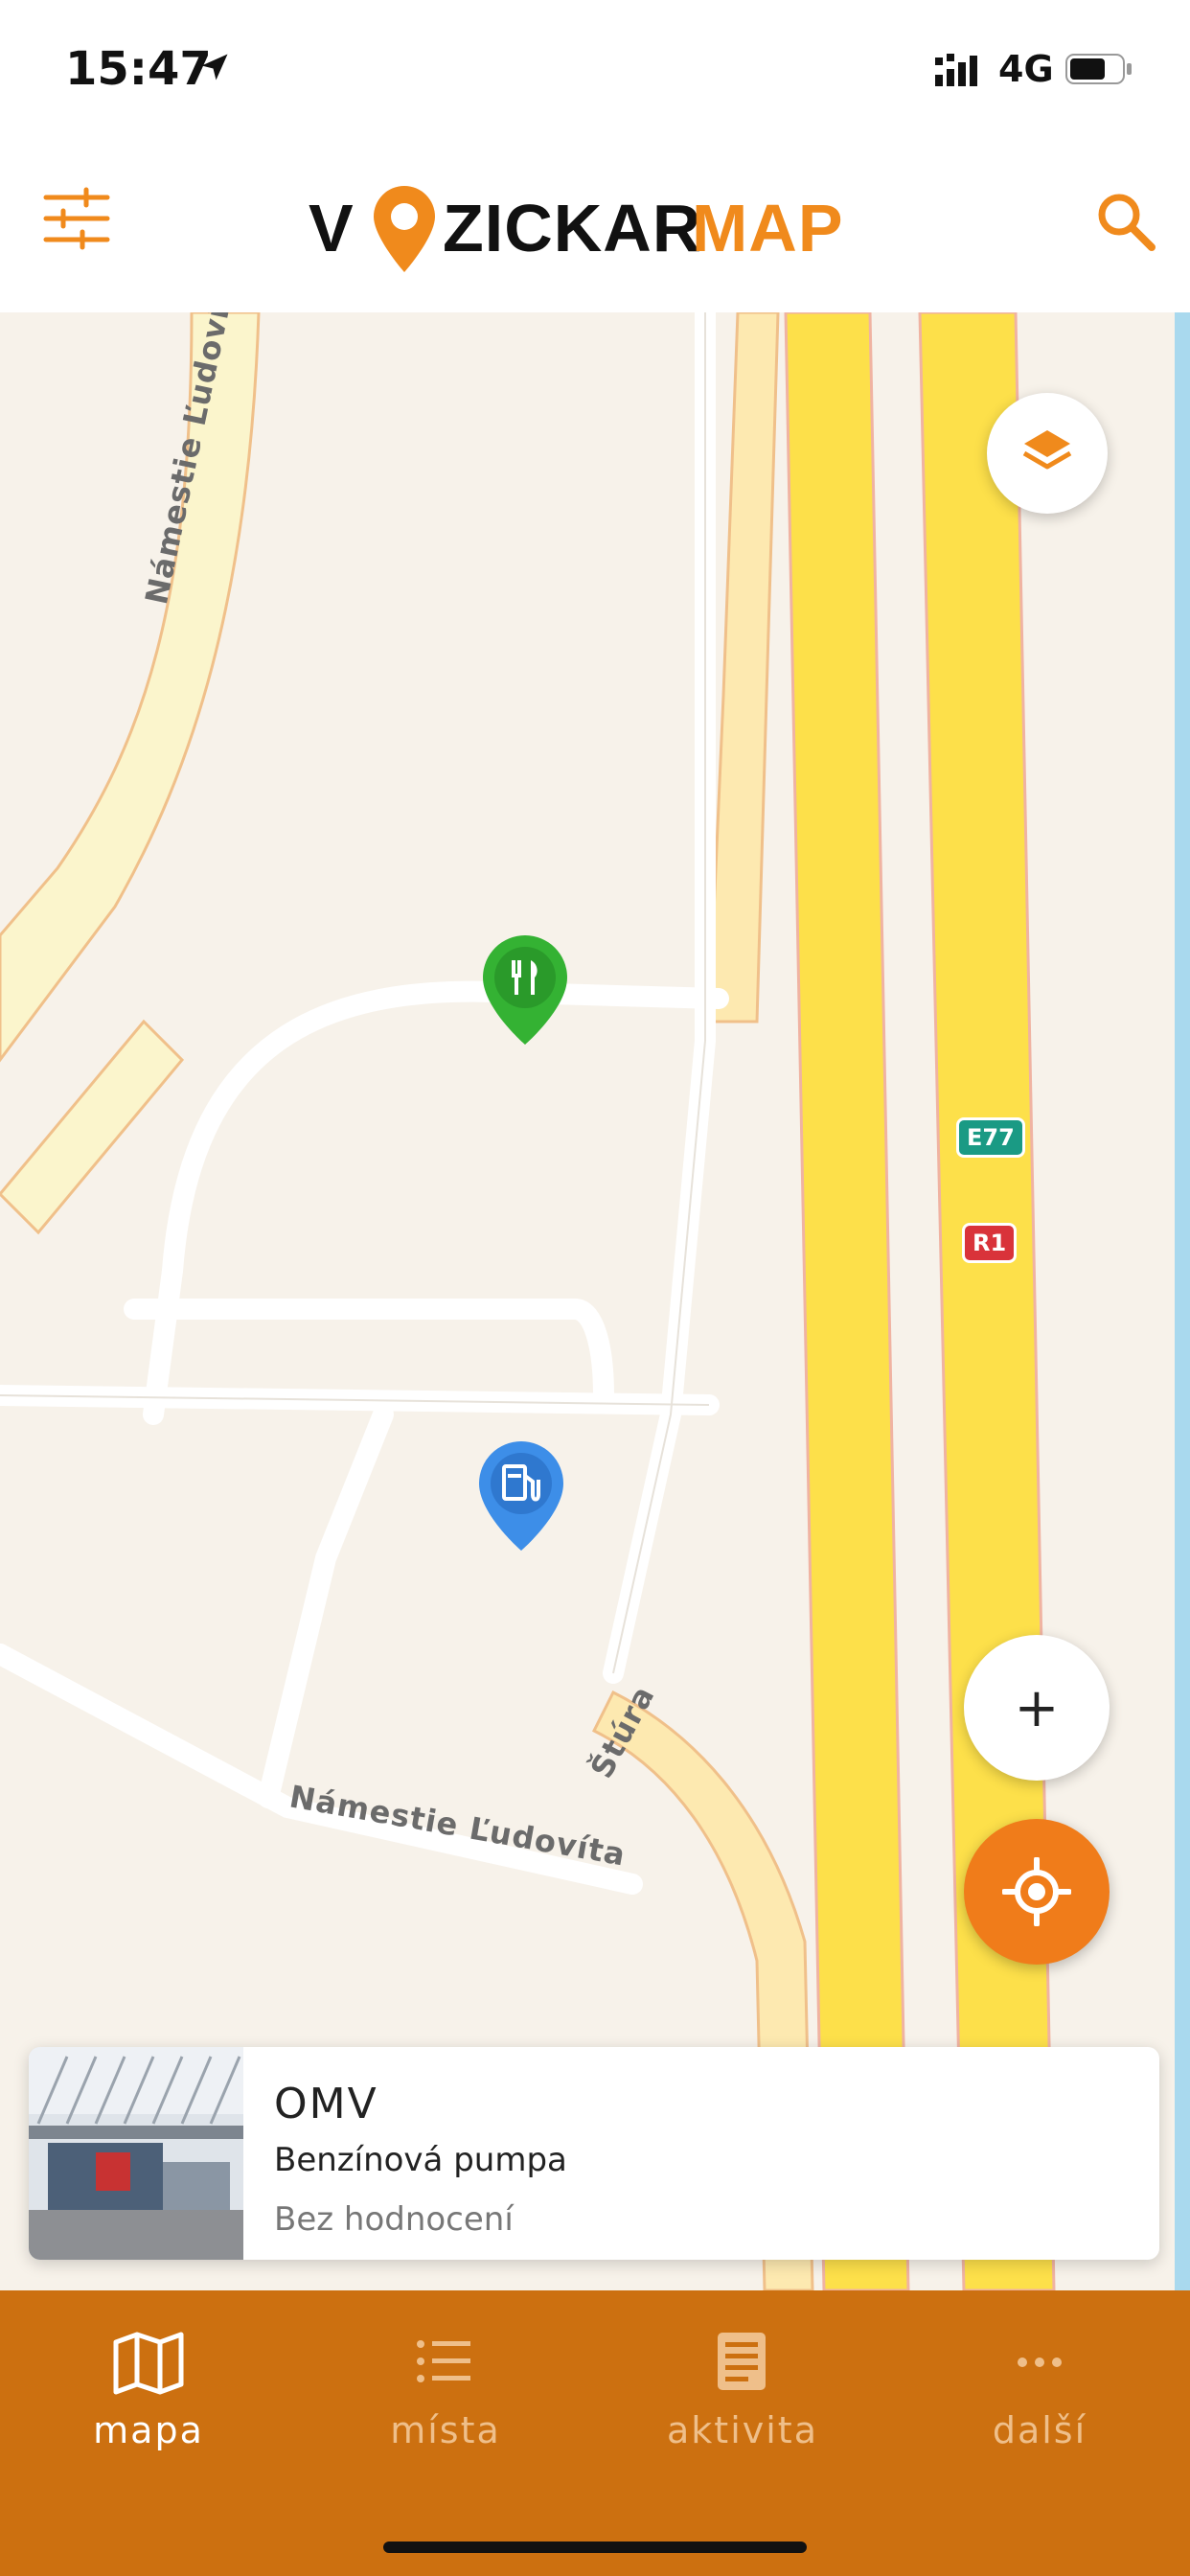  Describe the element at coordinates (1040, 2396) in the screenshot. I see `tab-dalsi: další` at that location.